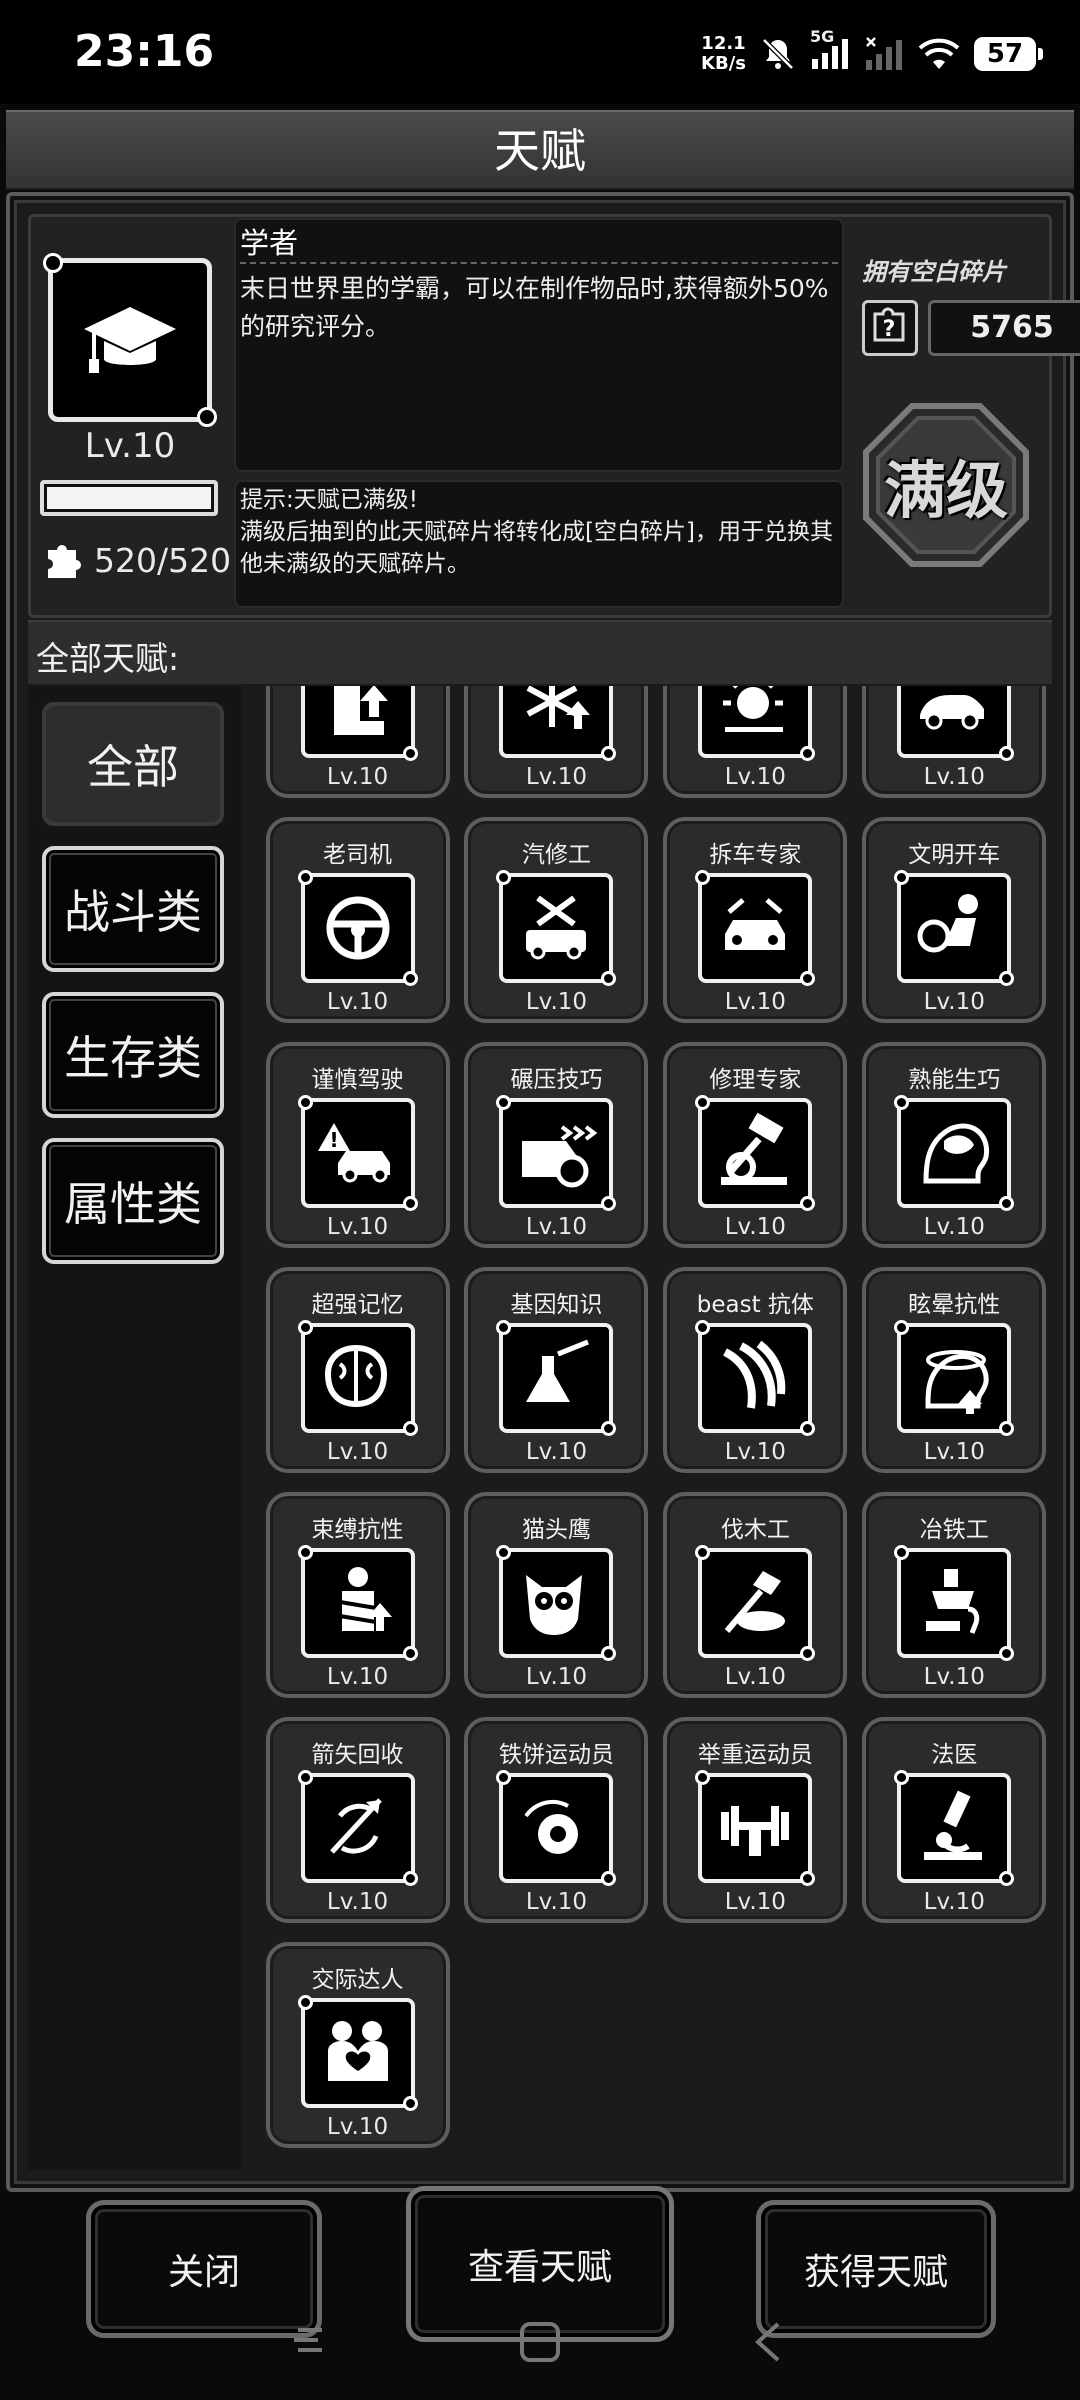 This screenshot has height=2400, width=1080. I want to click on talent-name: 伐木工, so click(755, 1530).